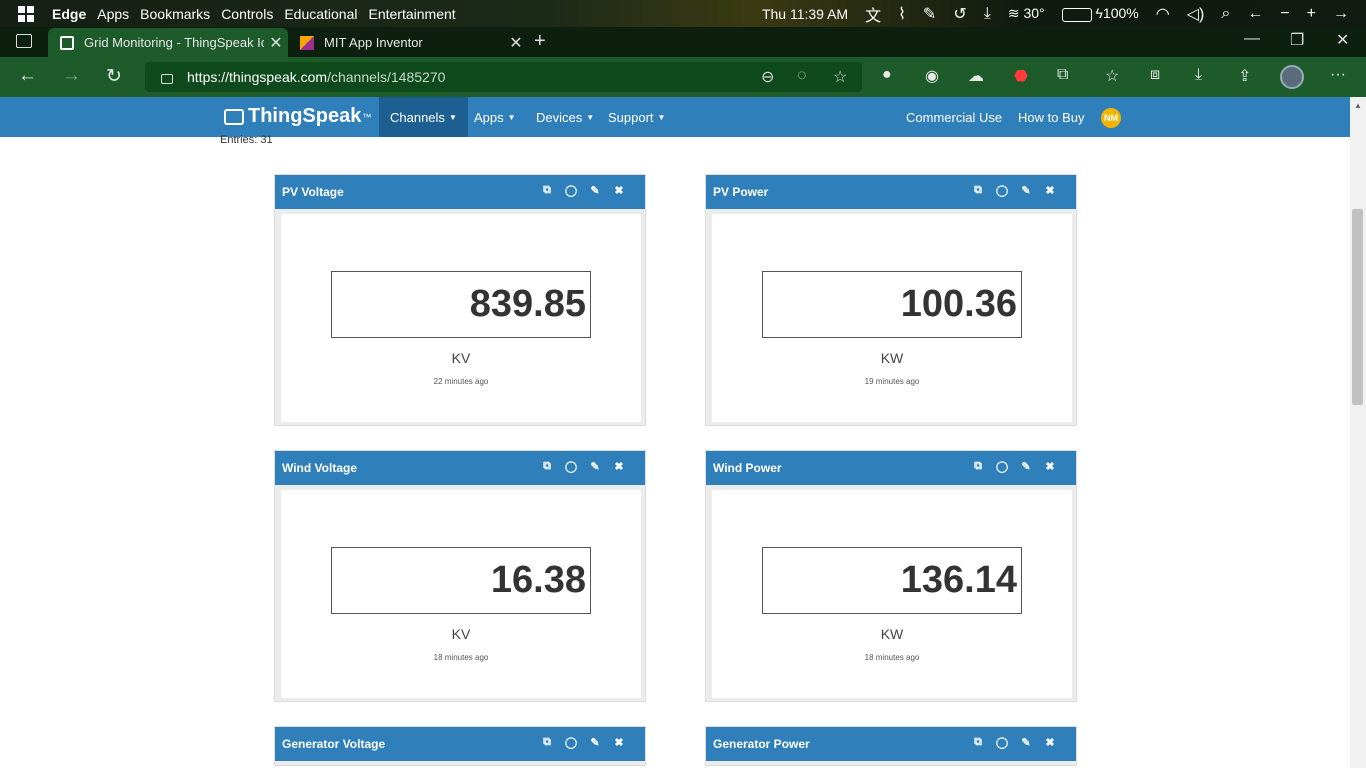 This screenshot has width=1366, height=768. What do you see at coordinates (297, 116) in the screenshot?
I see `thingspeak-logo: ThingSpeak ™` at bounding box center [297, 116].